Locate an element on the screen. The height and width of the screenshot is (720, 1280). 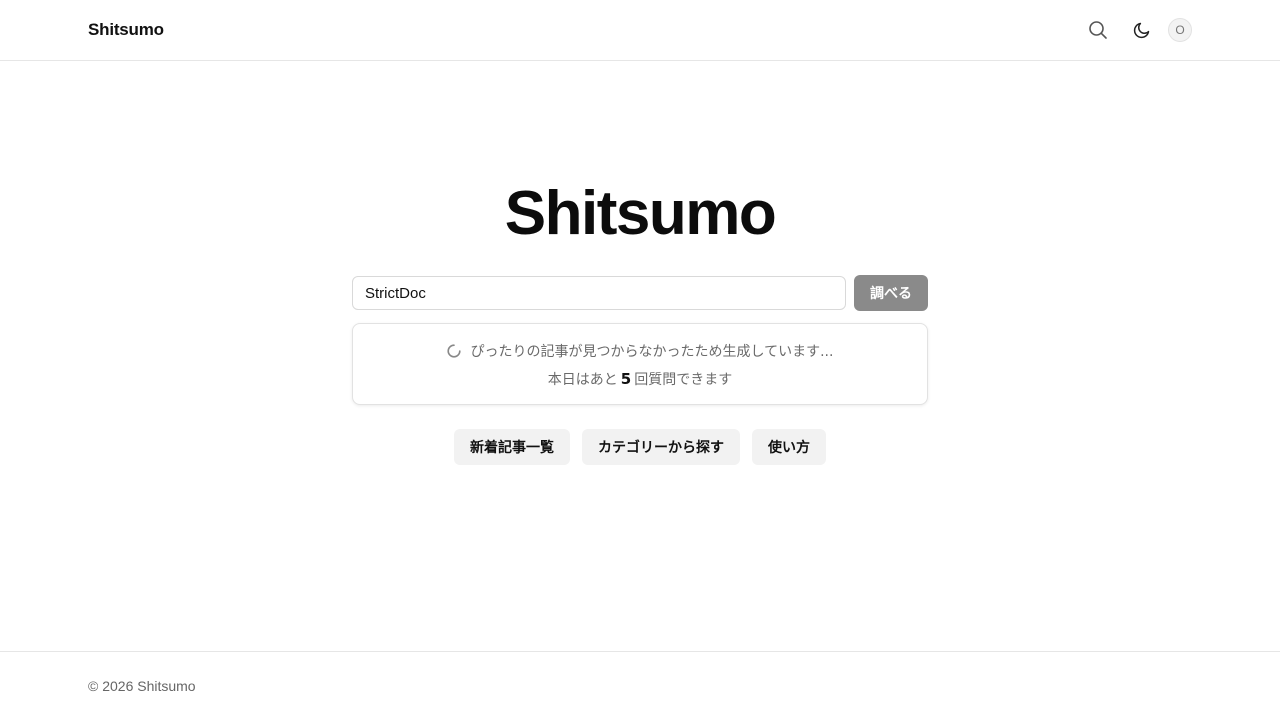
quick-links: 新着記事一覧 カテゴリーから探す 使い方 is located at coordinates (640, 447).